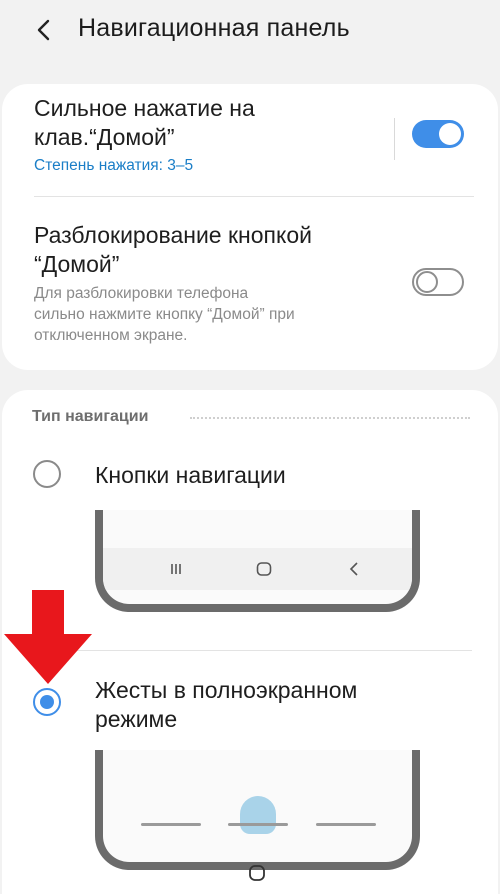  What do you see at coordinates (394, 139) in the screenshot?
I see `row-divider` at bounding box center [394, 139].